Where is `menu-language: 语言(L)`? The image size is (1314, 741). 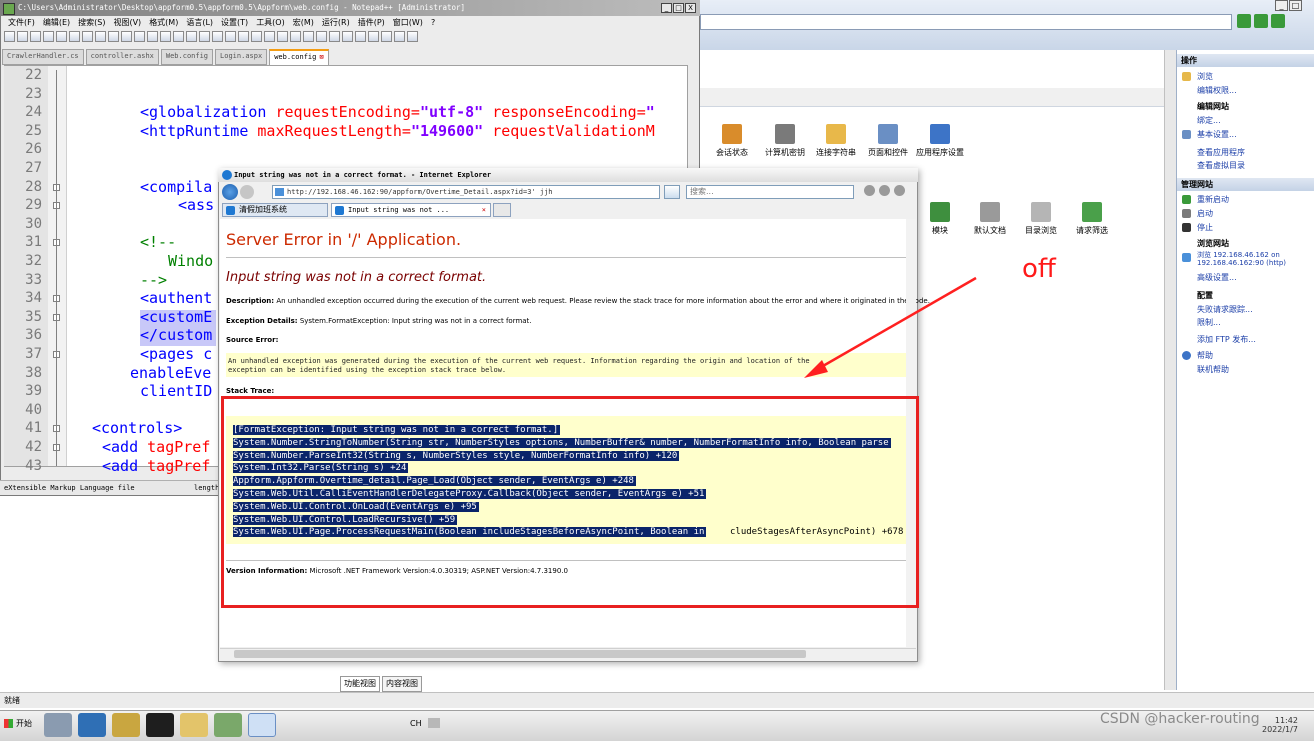
menu-language: 语言(L) is located at coordinates (199, 23).